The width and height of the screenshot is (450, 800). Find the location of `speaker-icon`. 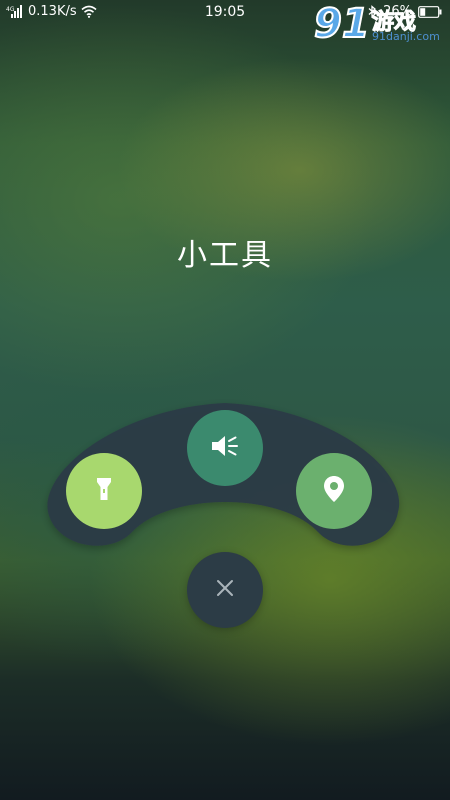

speaker-icon is located at coordinates (225, 448).